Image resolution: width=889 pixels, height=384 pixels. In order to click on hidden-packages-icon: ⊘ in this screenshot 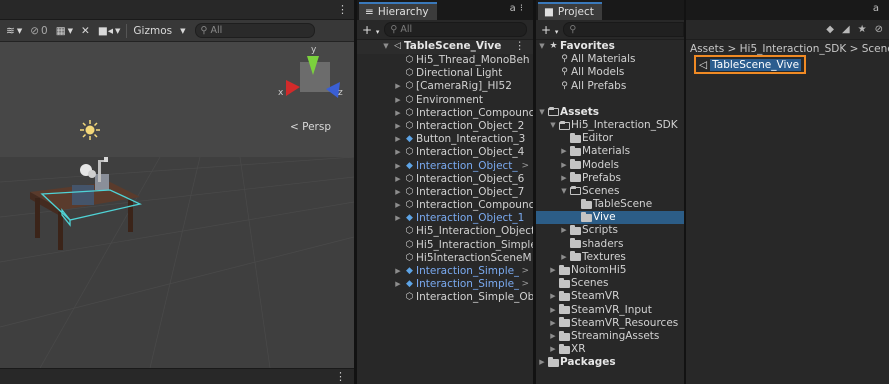, I will do `click(879, 29)`.